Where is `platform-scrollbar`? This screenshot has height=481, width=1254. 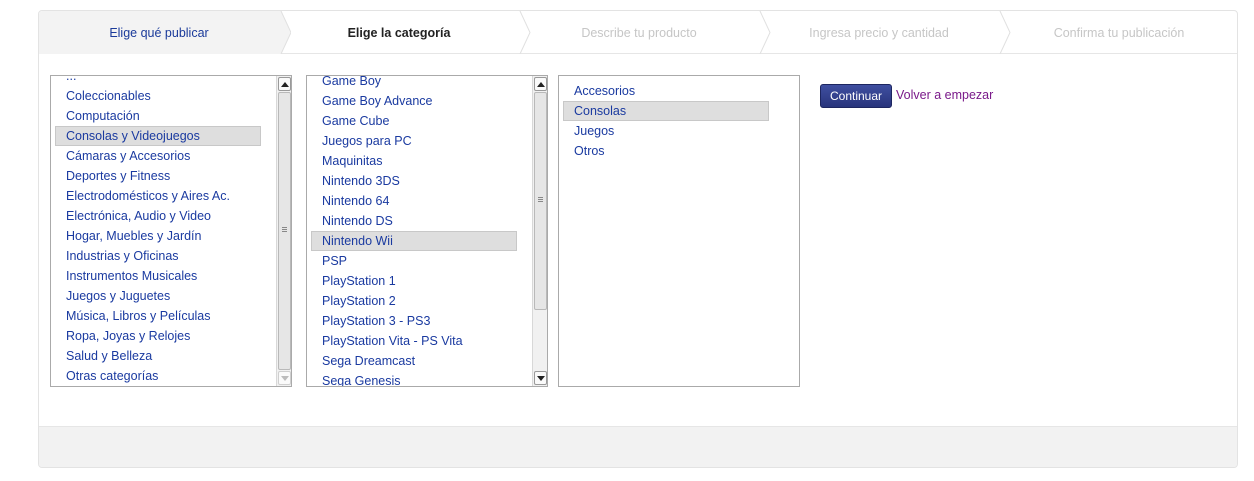 platform-scrollbar is located at coordinates (539, 231).